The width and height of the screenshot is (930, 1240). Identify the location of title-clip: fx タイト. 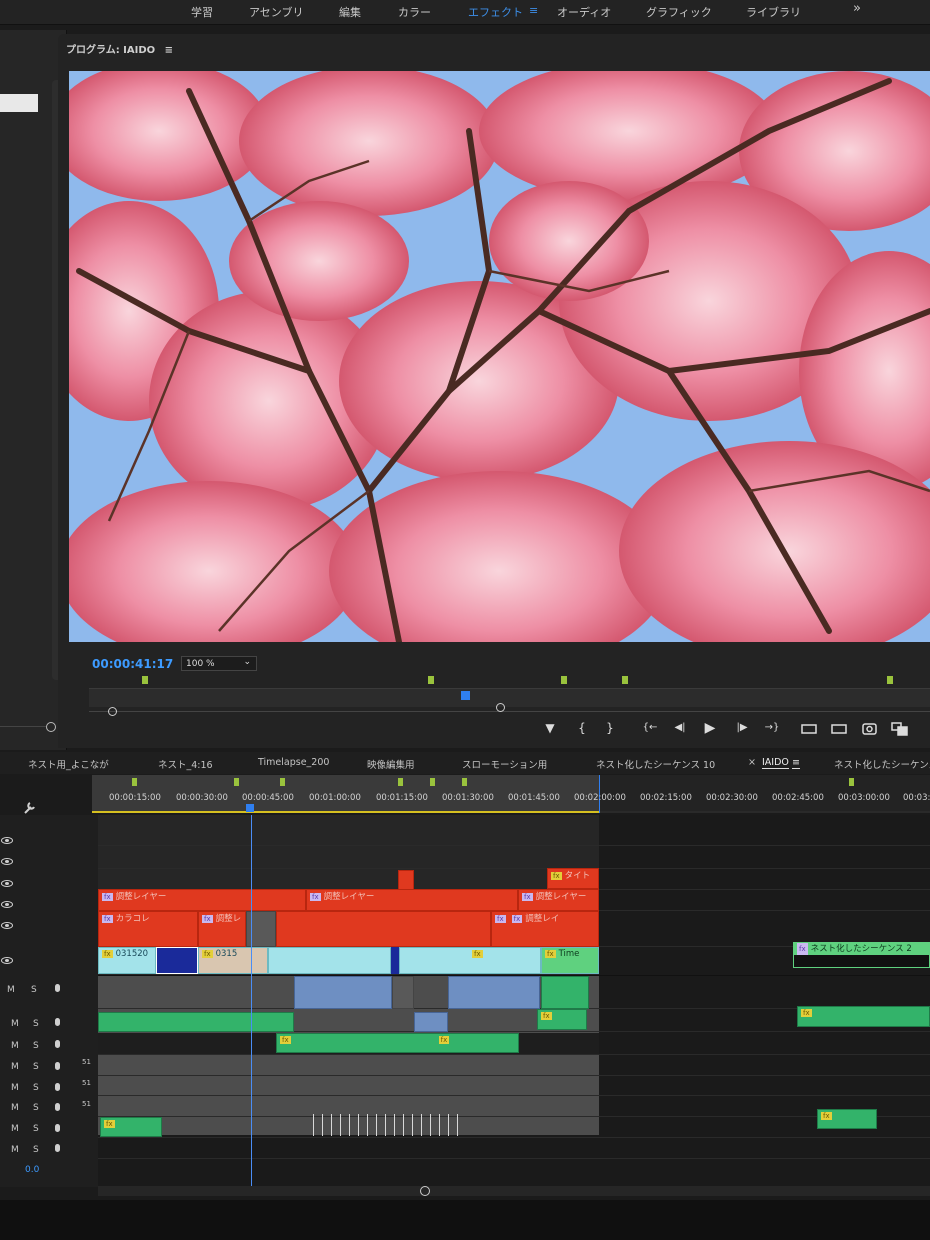
(573, 878).